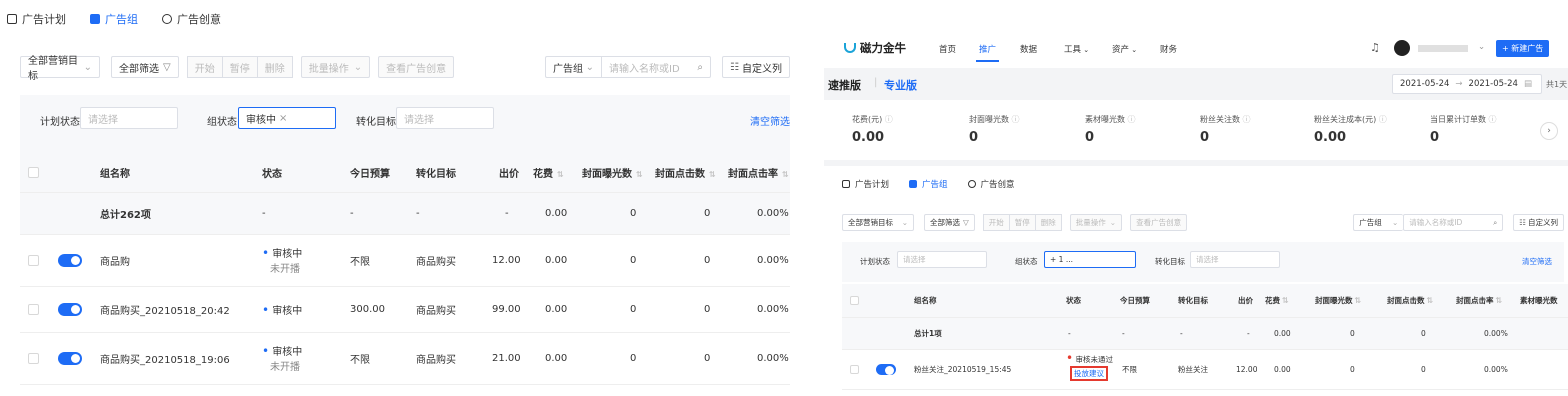 Image resolution: width=1568 pixels, height=396 pixels. What do you see at coordinates (1467, 84) in the screenshot?
I see `date-range-picker: 2021-05-24 → 2021-05-24 ▤` at bounding box center [1467, 84].